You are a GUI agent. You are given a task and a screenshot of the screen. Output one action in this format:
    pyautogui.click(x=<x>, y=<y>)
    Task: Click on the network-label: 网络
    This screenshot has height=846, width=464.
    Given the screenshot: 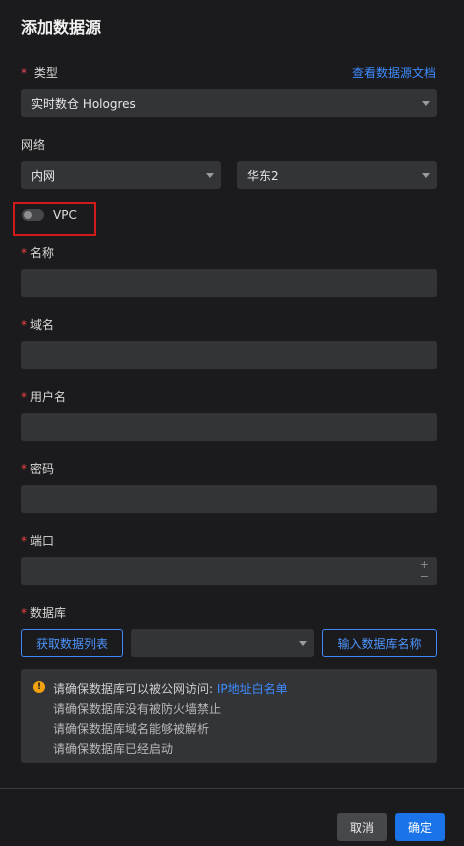 What is the action you would take?
    pyautogui.click(x=33, y=145)
    